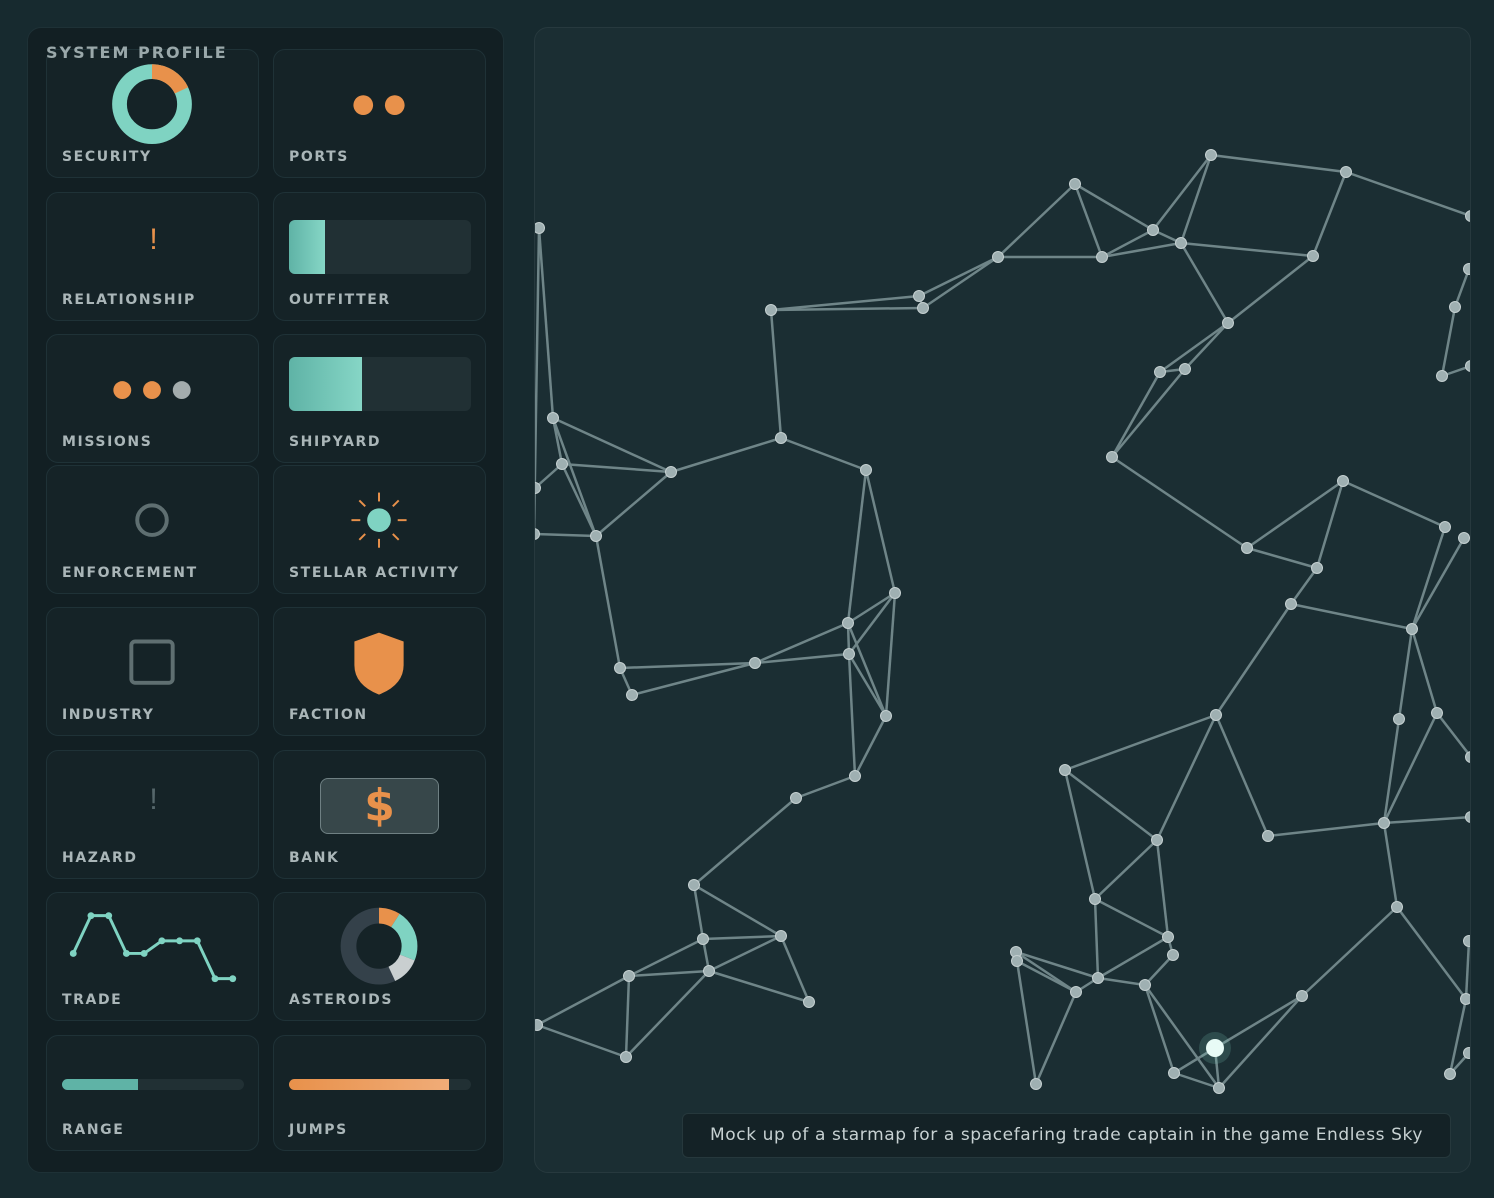 Image resolution: width=1494 pixels, height=1198 pixels. What do you see at coordinates (379, 956) in the screenshot?
I see `asteroids-card: ASTEROIDS` at bounding box center [379, 956].